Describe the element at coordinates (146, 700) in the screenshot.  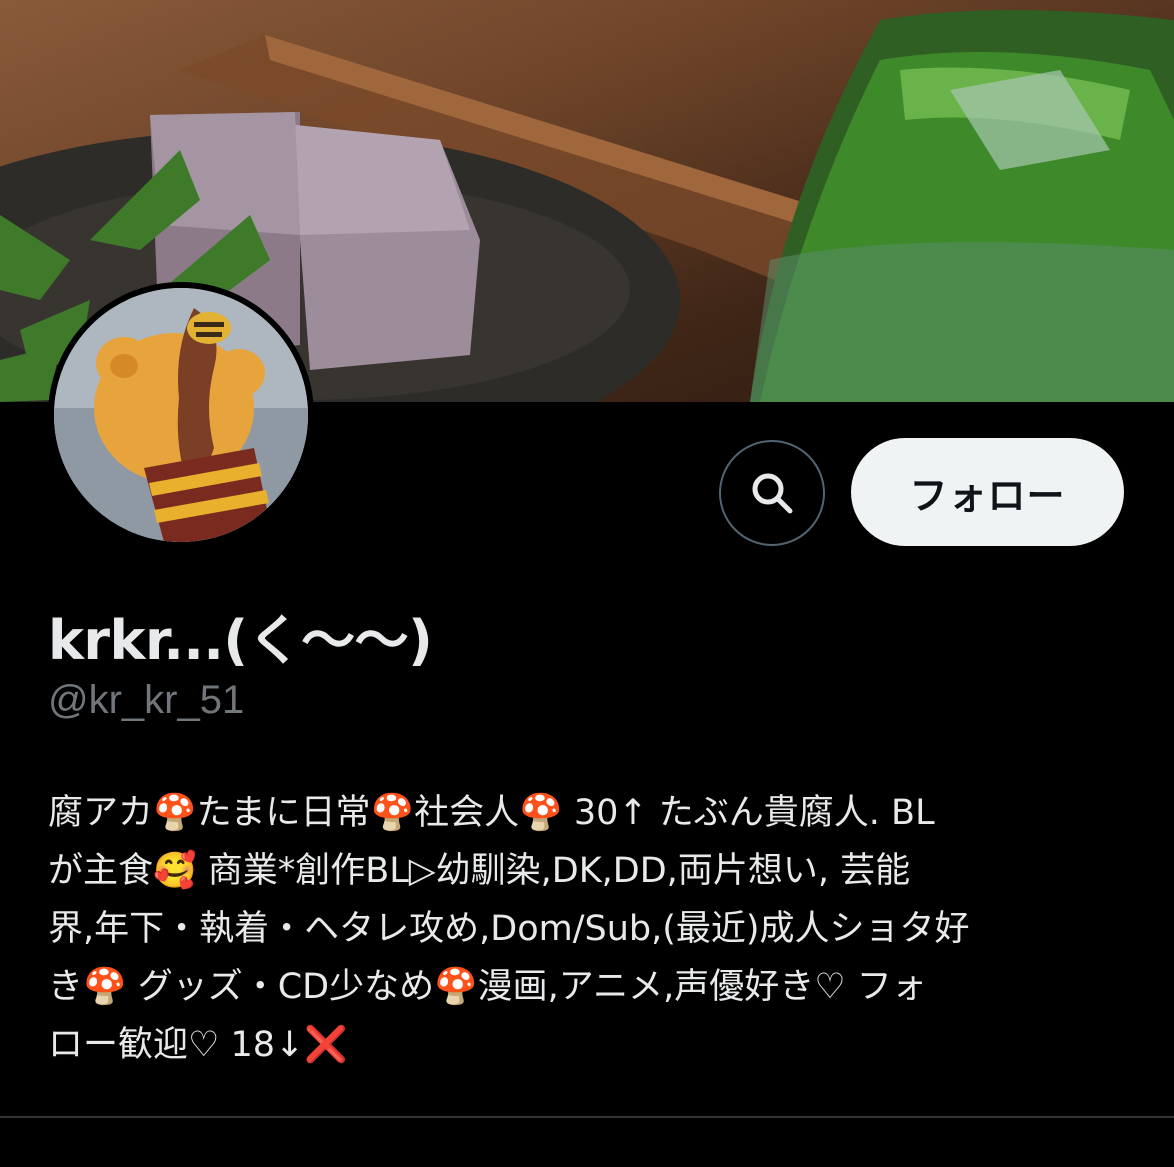
I see `user-handle: @kr_kr_51` at that location.